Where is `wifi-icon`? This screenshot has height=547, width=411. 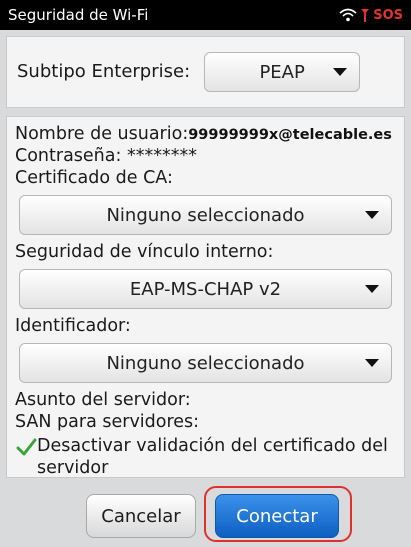 wifi-icon is located at coordinates (348, 15).